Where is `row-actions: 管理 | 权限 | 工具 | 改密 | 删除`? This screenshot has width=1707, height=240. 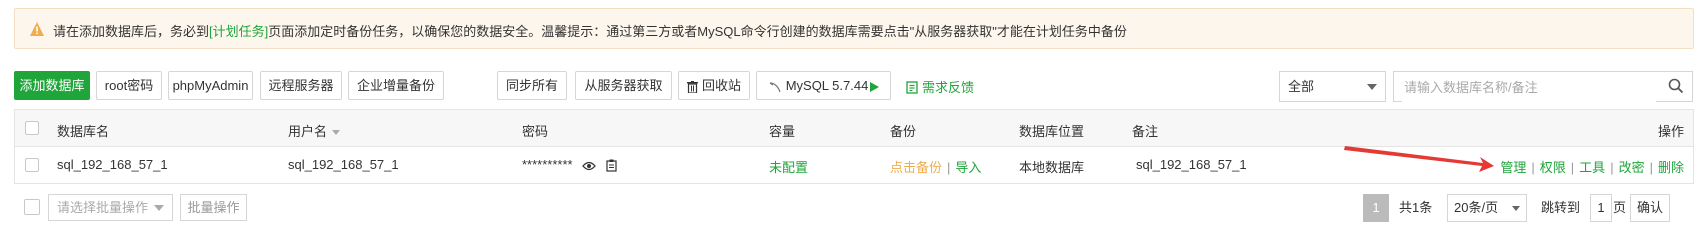
row-actions: 管理 | 权限 | 工具 | 改密 | 删除 is located at coordinates (1592, 166).